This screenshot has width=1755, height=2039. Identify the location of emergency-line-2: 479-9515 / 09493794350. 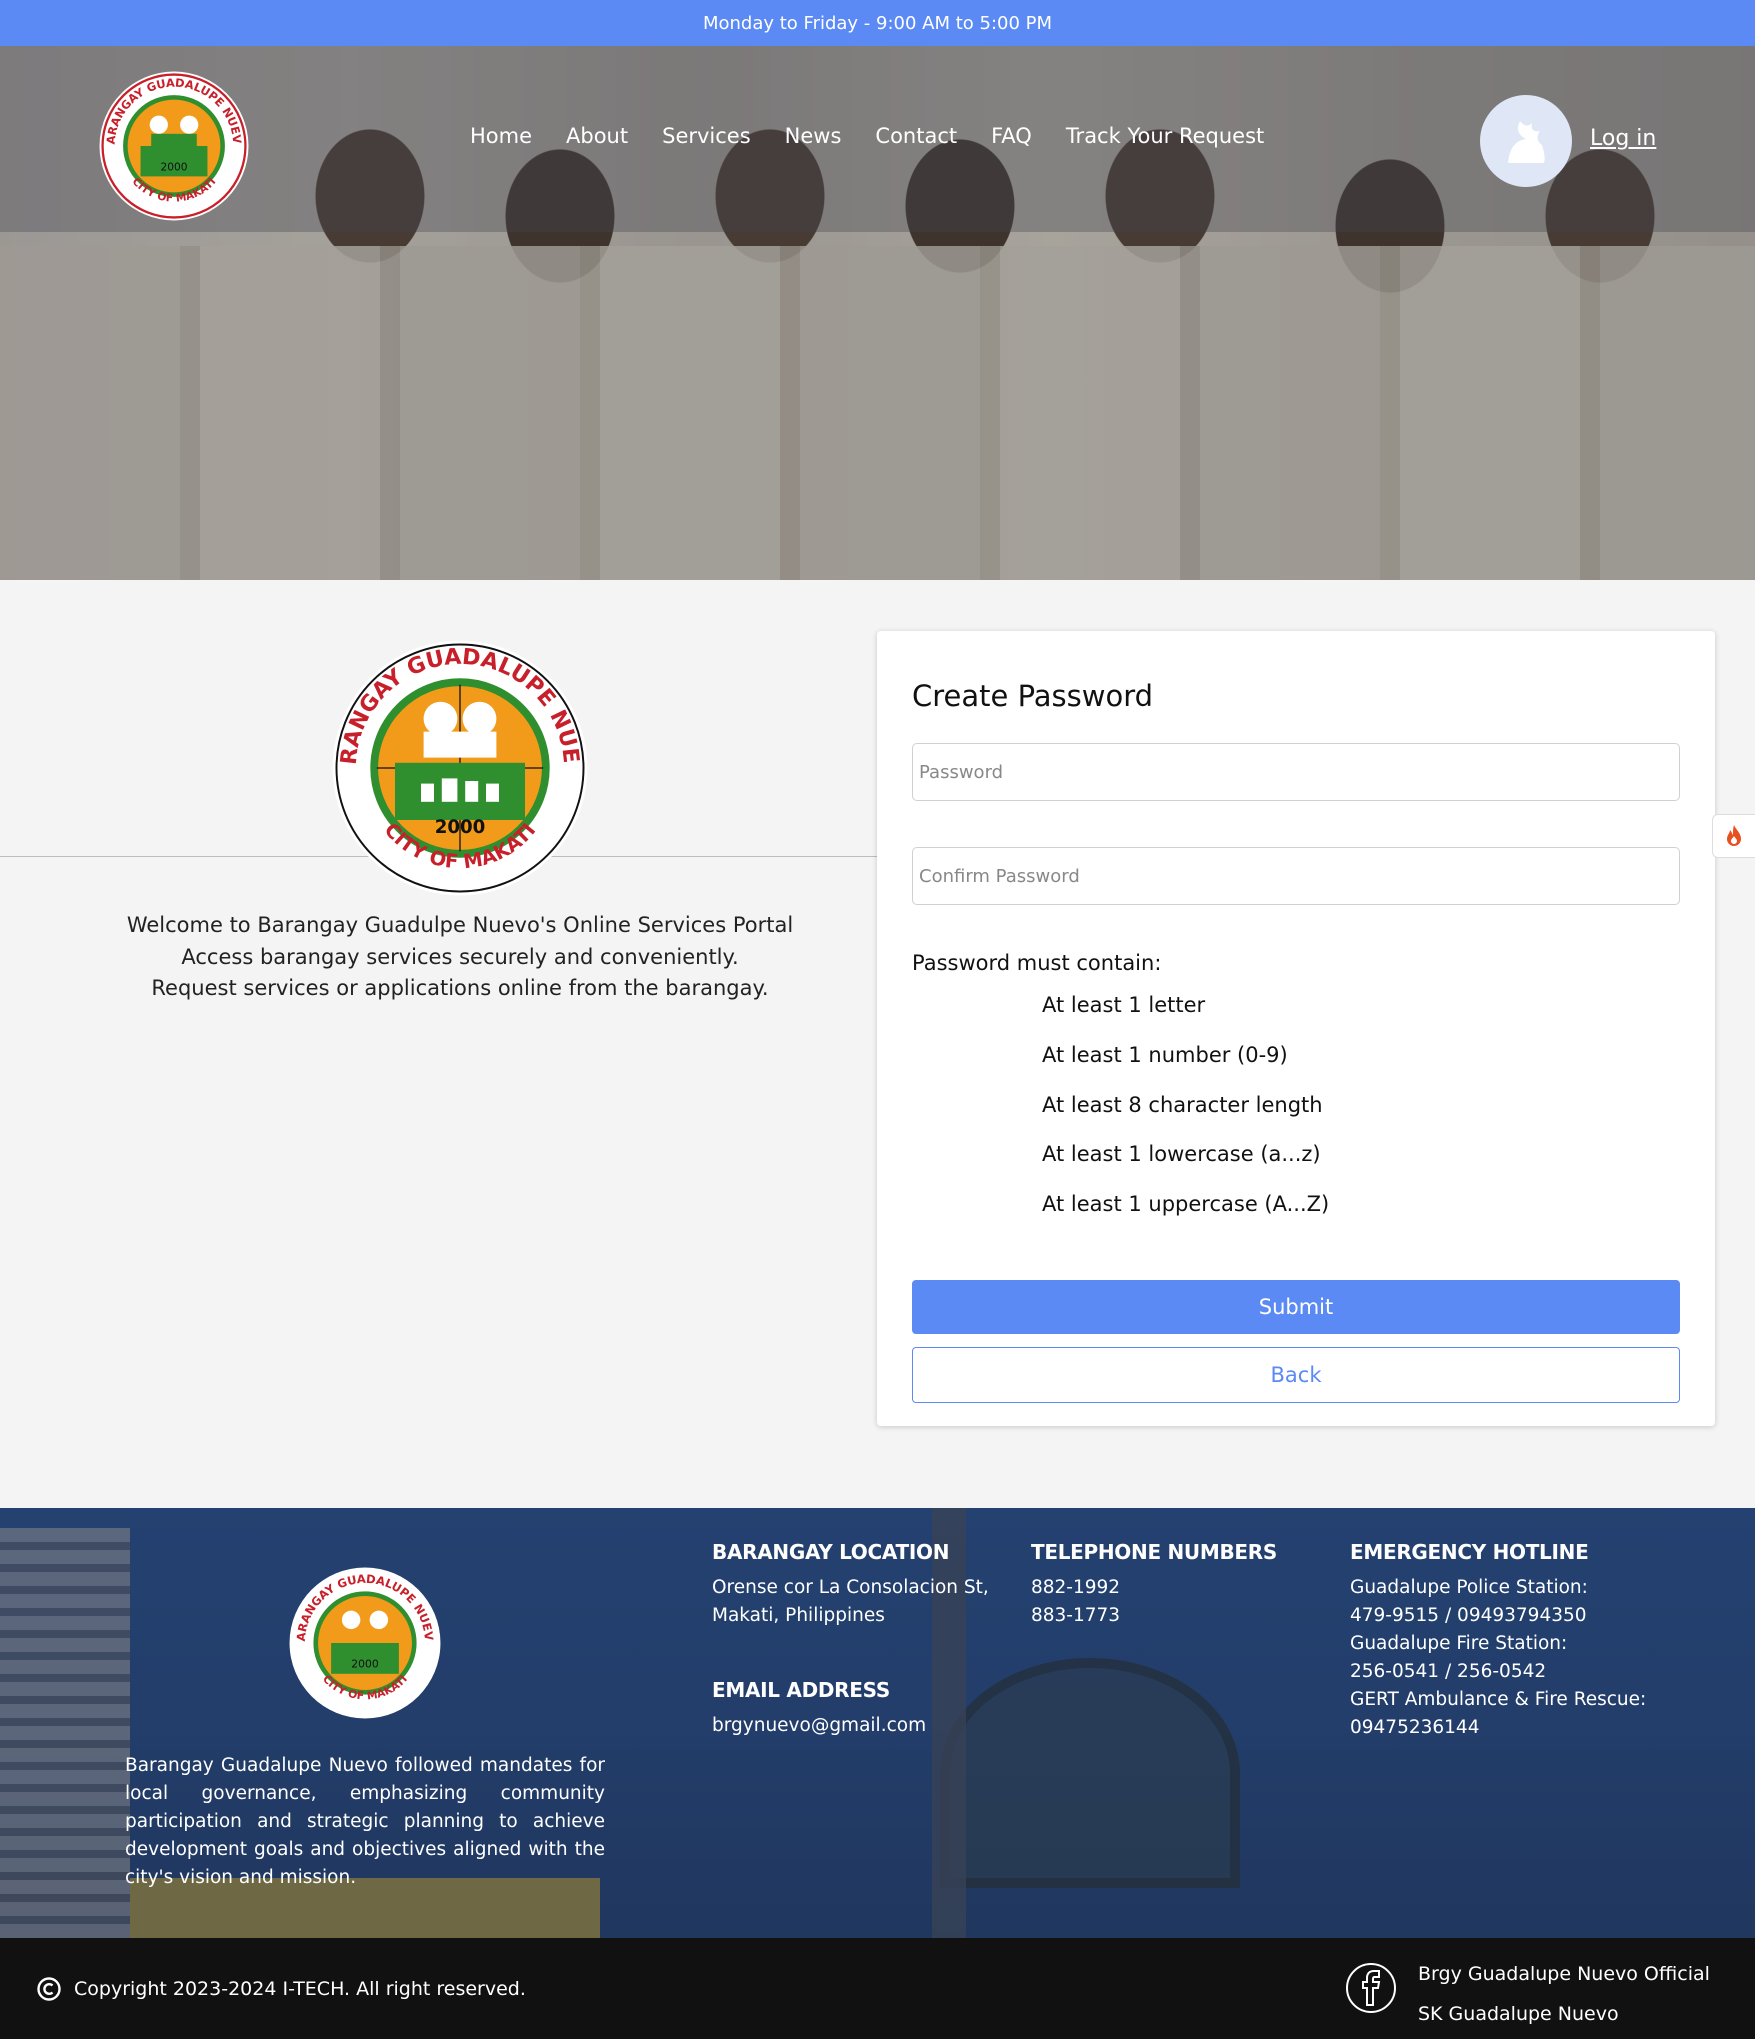
(1468, 1615).